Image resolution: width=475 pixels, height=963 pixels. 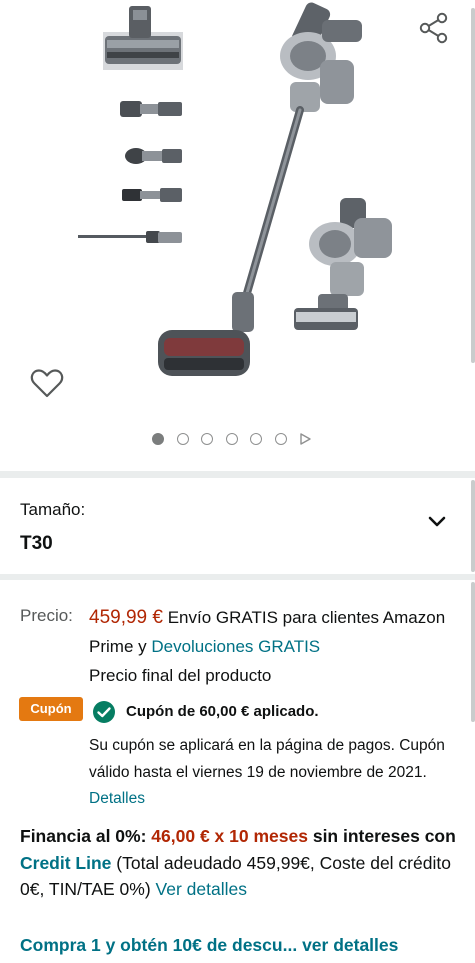 I want to click on financing-lead: Financia al 0%:, so click(x=86, y=836).